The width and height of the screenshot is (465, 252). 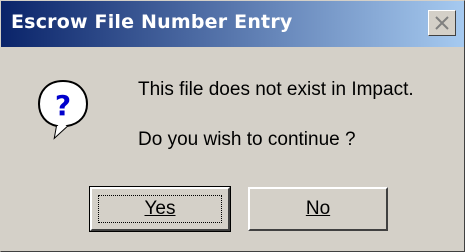 What do you see at coordinates (247, 139) in the screenshot?
I see `message-line-2: Do you wish to continue ?` at bounding box center [247, 139].